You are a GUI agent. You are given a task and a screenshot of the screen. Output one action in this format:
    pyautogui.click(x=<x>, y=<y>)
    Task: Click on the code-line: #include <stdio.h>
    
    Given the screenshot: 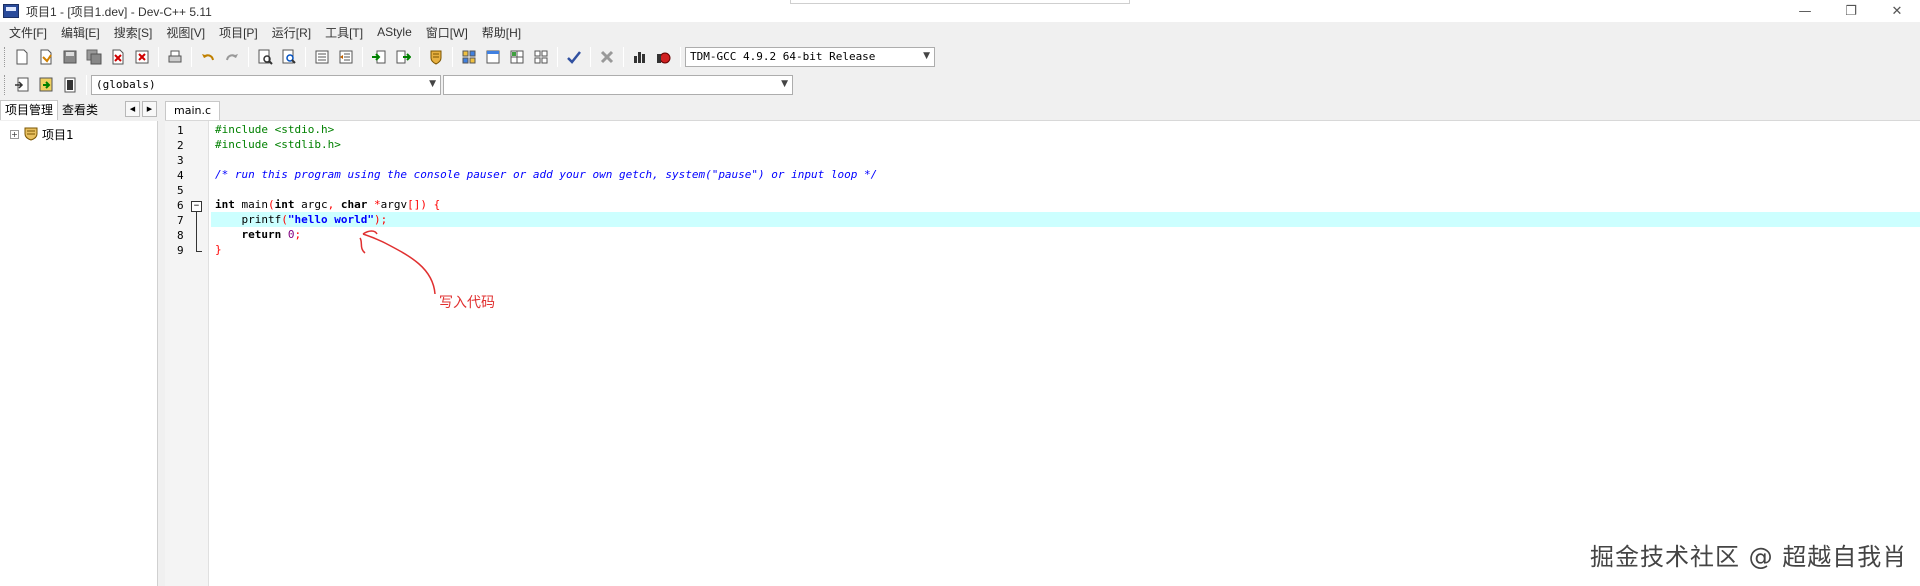 What is the action you would take?
    pyautogui.click(x=1065, y=129)
    